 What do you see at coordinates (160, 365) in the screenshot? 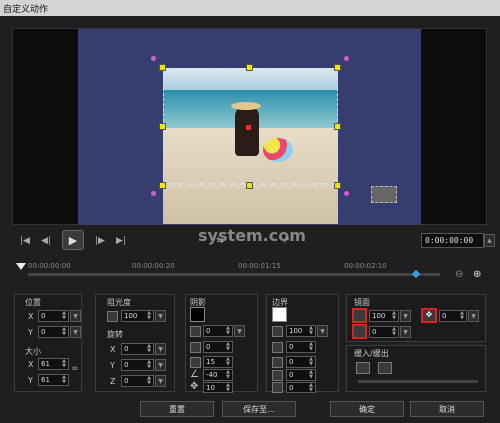
I see `rotation-y-dropdown: ▼` at bounding box center [160, 365].